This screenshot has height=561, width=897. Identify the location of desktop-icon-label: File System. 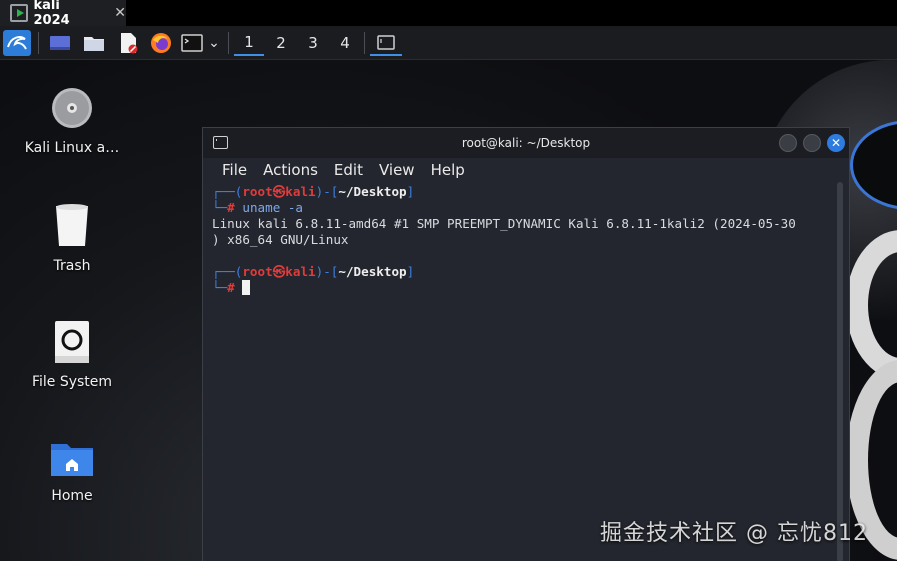
(72, 382).